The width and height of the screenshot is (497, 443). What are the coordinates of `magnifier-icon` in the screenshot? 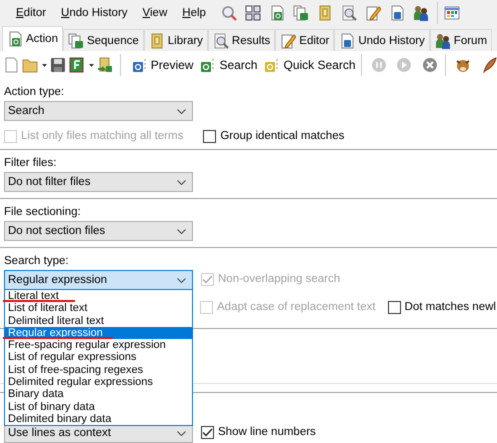 It's located at (228, 13).